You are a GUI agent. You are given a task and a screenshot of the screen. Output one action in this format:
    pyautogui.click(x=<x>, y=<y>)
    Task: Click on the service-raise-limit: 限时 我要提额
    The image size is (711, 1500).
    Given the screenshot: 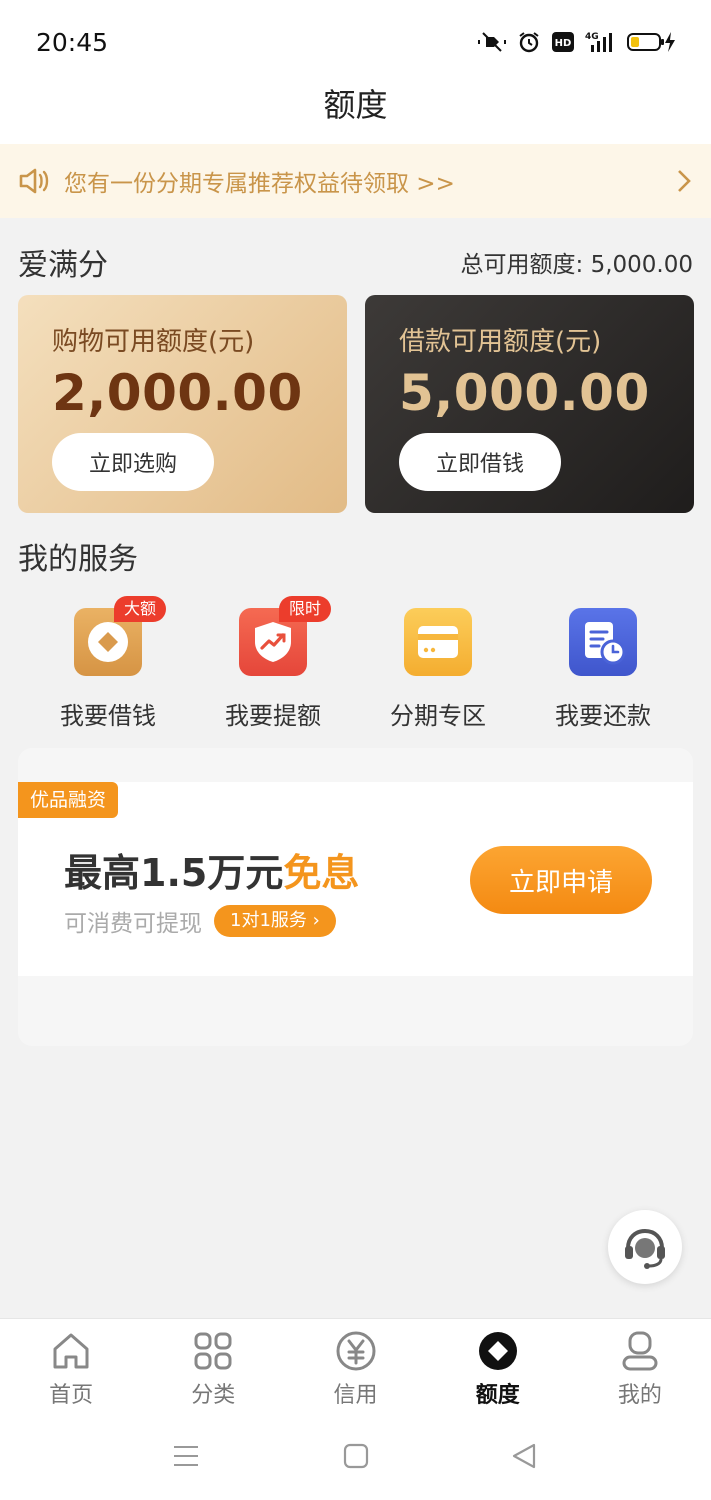 What is the action you would take?
    pyautogui.click(x=265, y=666)
    